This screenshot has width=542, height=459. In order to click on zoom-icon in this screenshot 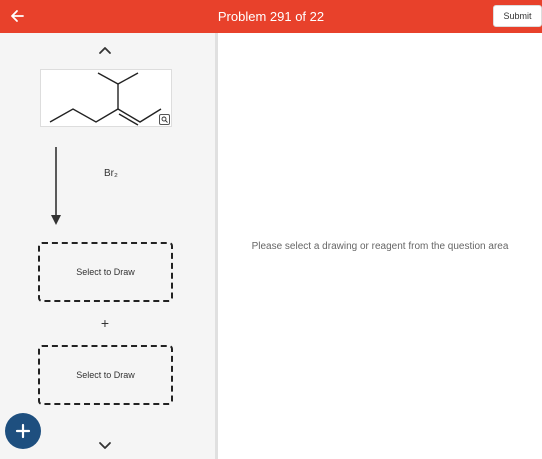, I will do `click(164, 119)`.